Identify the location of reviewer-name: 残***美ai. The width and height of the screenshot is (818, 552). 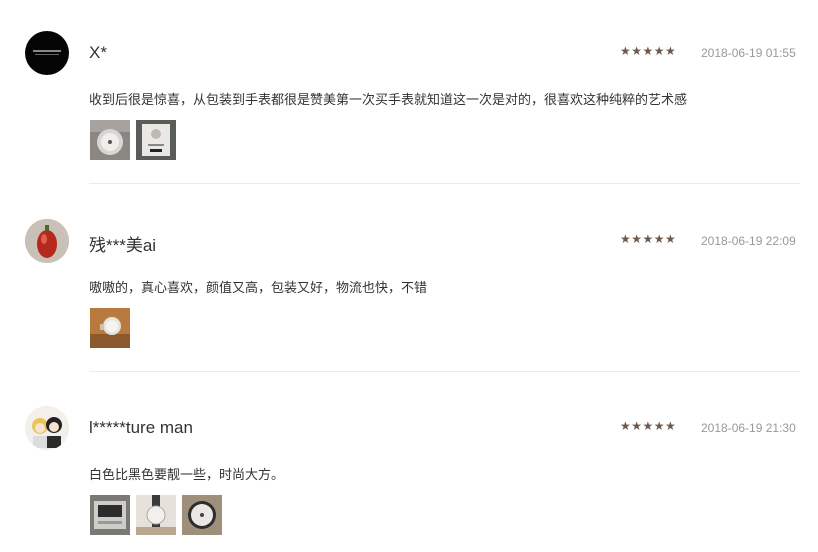
(122, 243).